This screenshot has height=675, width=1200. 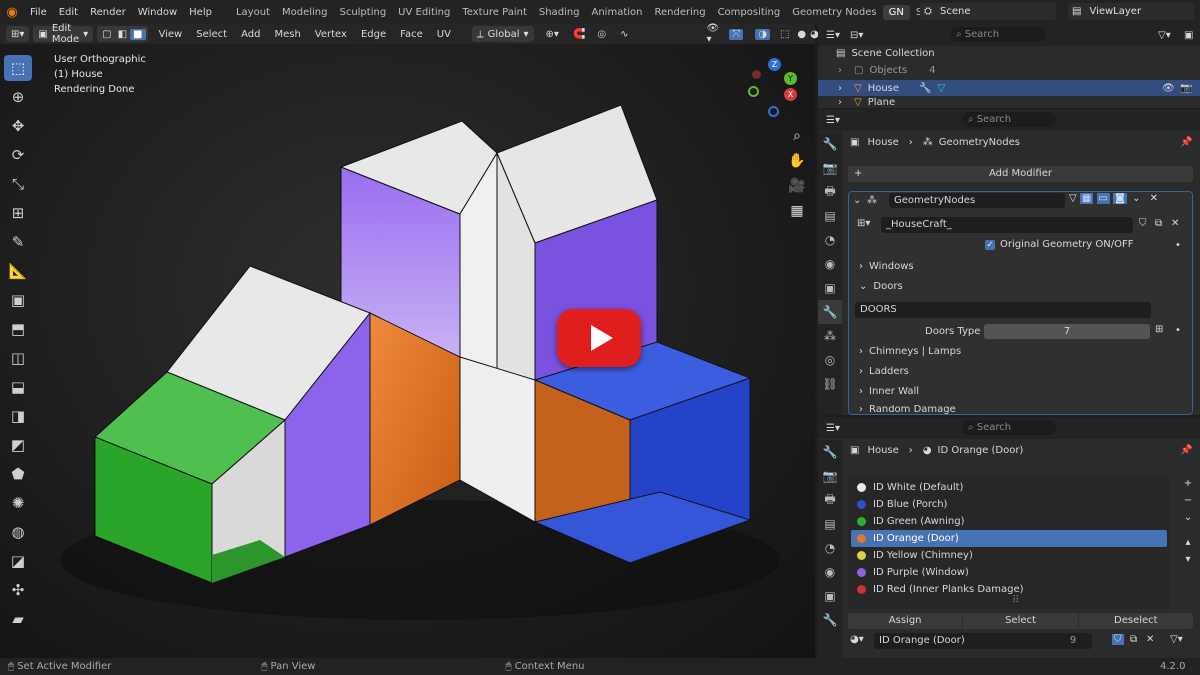 I want to click on move-down-icon: ▾, so click(x=1188, y=559).